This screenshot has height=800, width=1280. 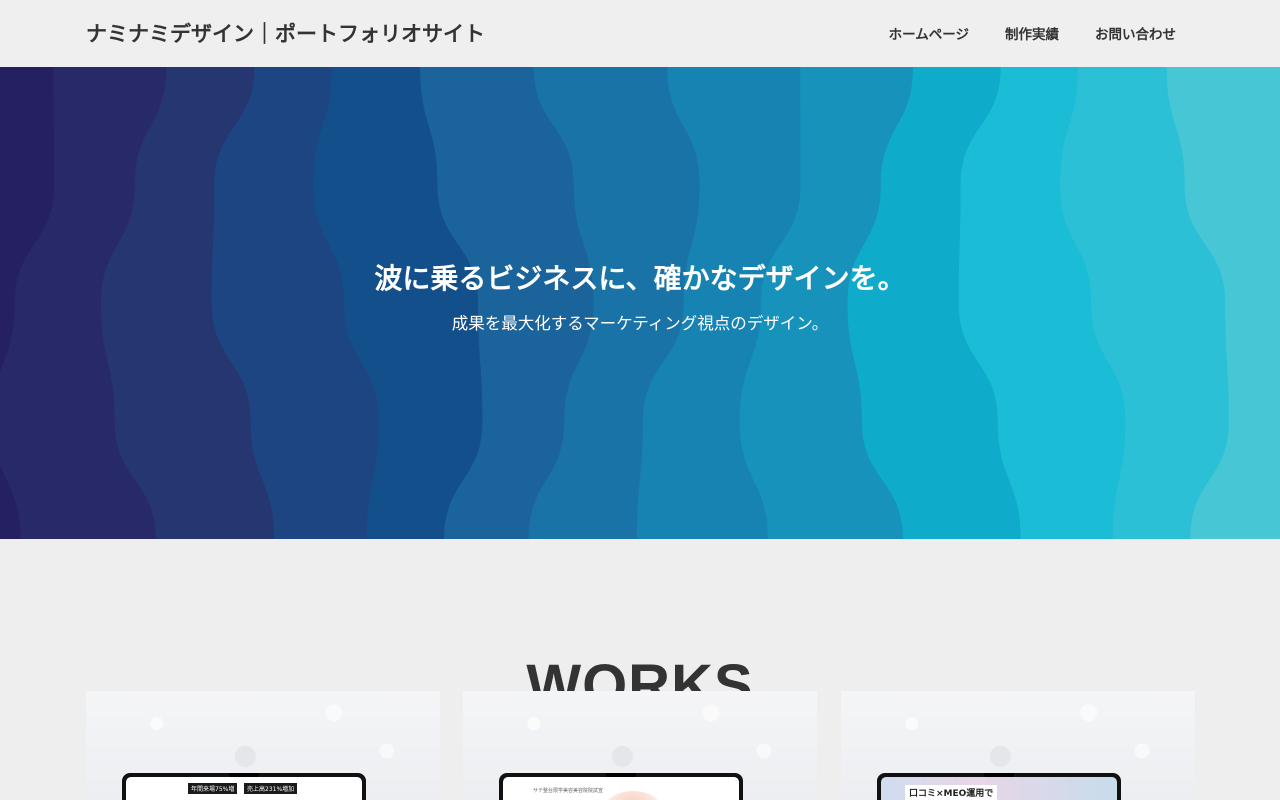 What do you see at coordinates (951, 792) in the screenshot?
I see `thumbnail-headline: 口コミ×MEO運用で` at bounding box center [951, 792].